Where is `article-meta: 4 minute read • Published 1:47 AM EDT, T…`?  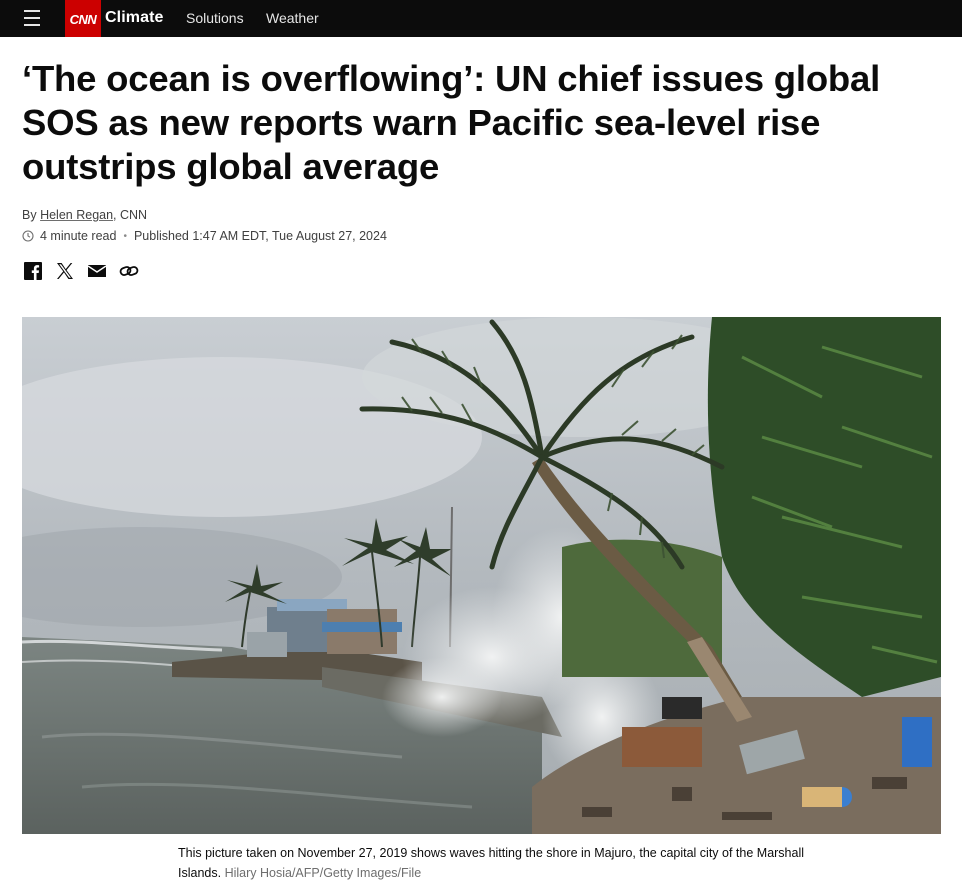 article-meta: 4 minute read • Published 1:47 AM EDT, T… is located at coordinates (204, 236).